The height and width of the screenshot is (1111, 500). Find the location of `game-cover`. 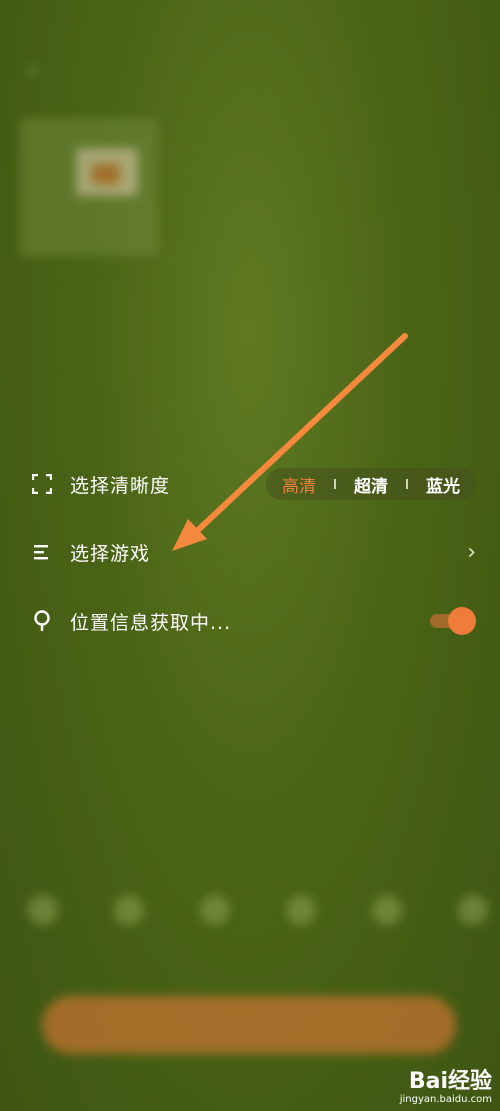

game-cover is located at coordinates (89, 187).